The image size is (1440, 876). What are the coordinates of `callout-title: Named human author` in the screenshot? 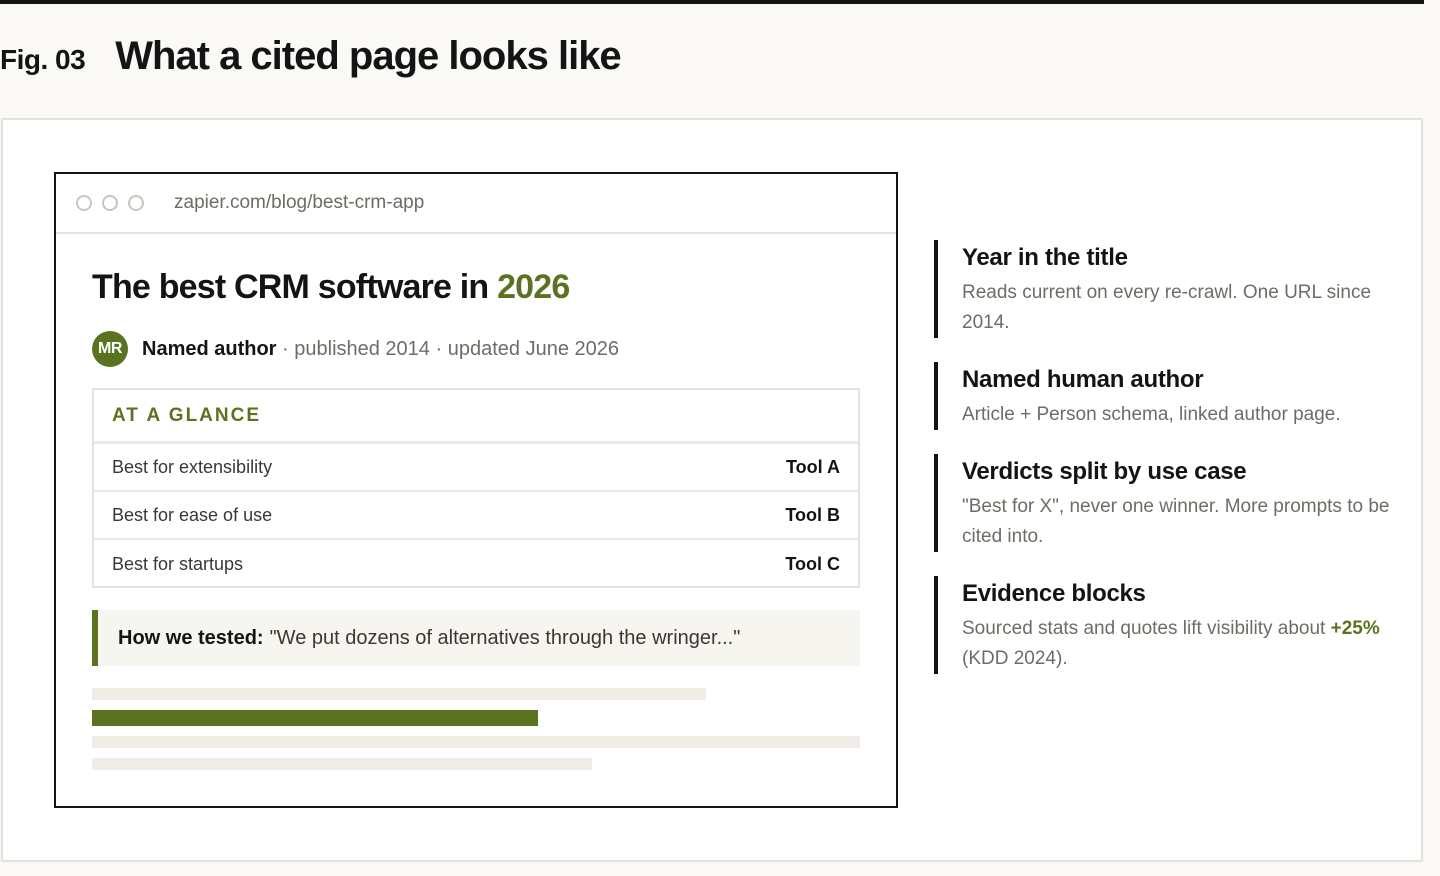 It's located at (1083, 379).